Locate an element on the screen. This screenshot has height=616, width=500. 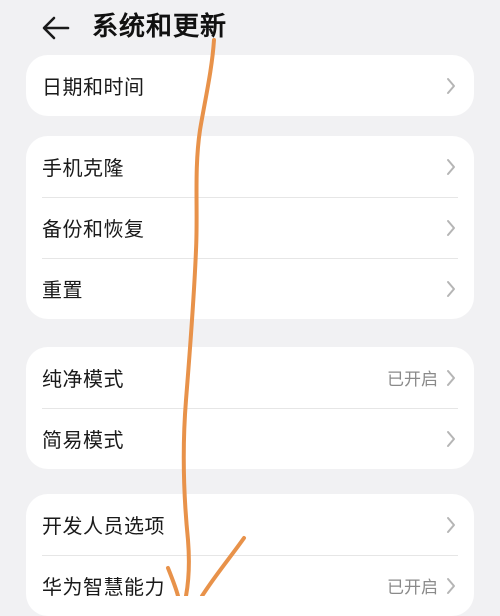
reset-label: 重置 is located at coordinates (62, 290).